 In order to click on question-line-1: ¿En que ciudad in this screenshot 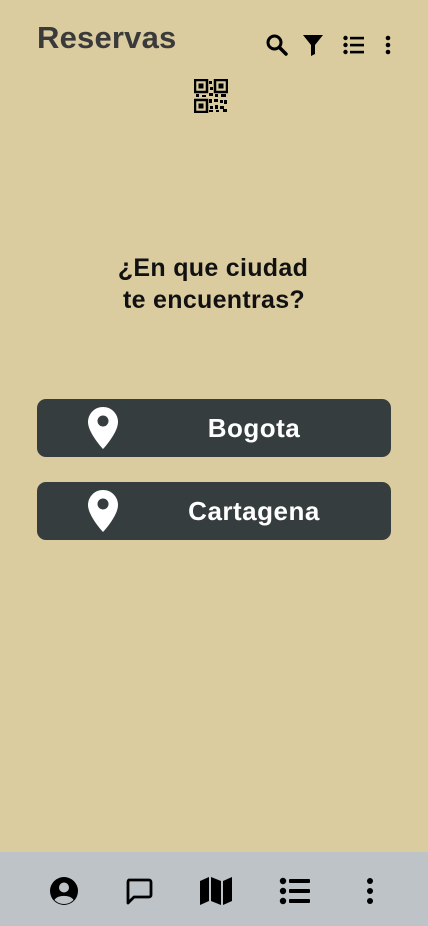, I will do `click(213, 268)`.